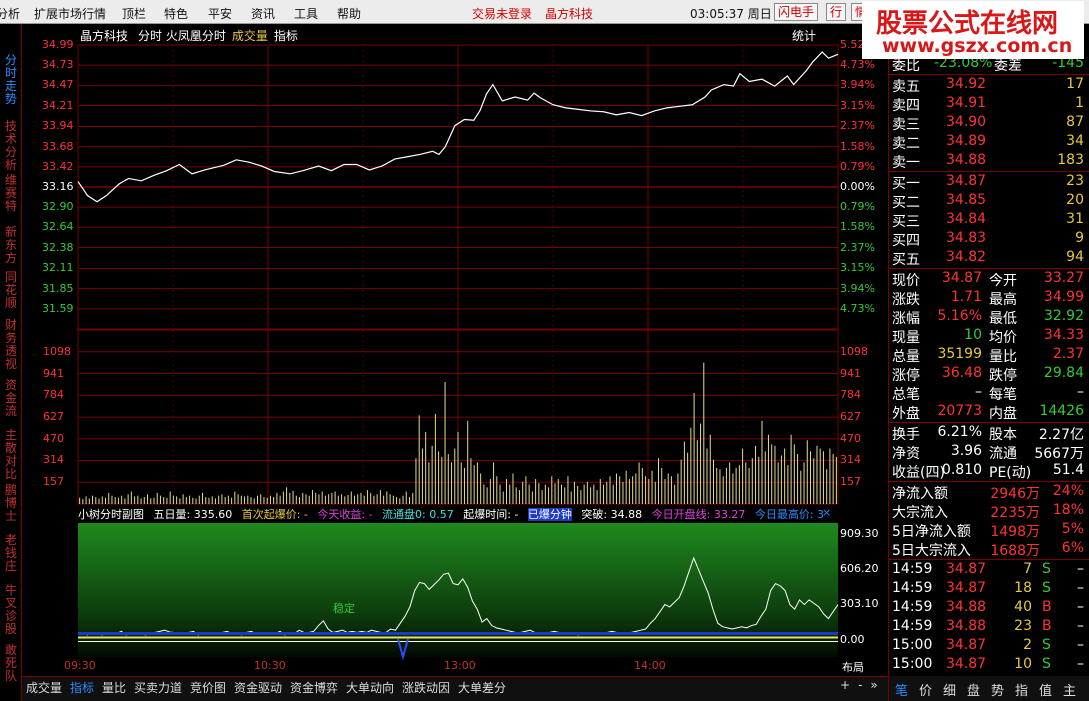  Describe the element at coordinates (11, 503) in the screenshot. I see `left-tab-8: 鹏博士` at that location.